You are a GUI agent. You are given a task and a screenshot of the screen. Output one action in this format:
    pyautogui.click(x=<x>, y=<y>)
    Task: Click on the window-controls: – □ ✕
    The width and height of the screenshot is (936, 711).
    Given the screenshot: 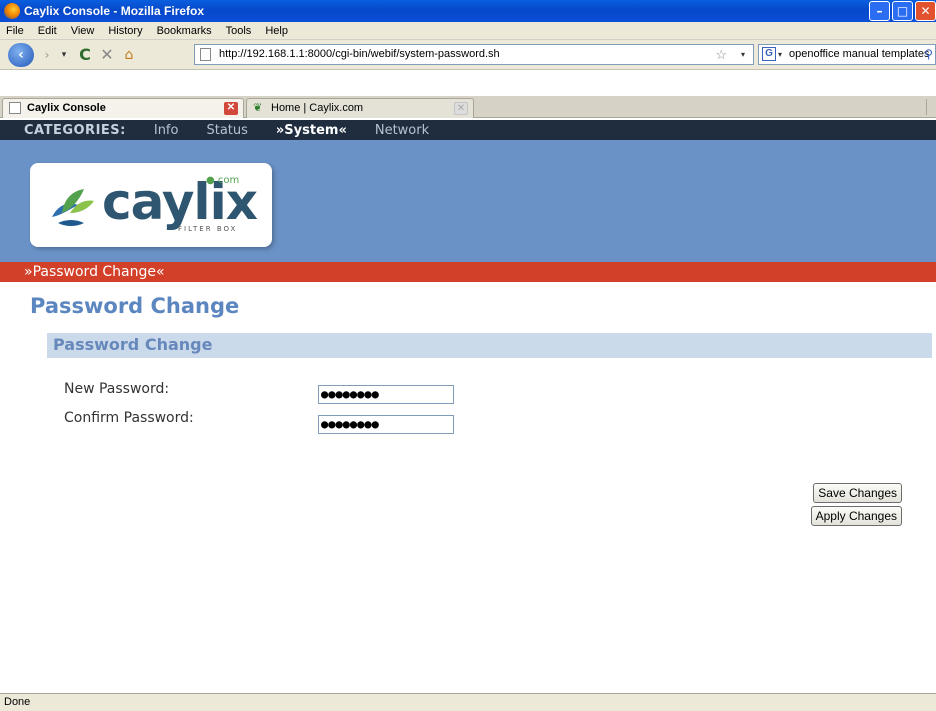 What is the action you would take?
    pyautogui.click(x=902, y=11)
    